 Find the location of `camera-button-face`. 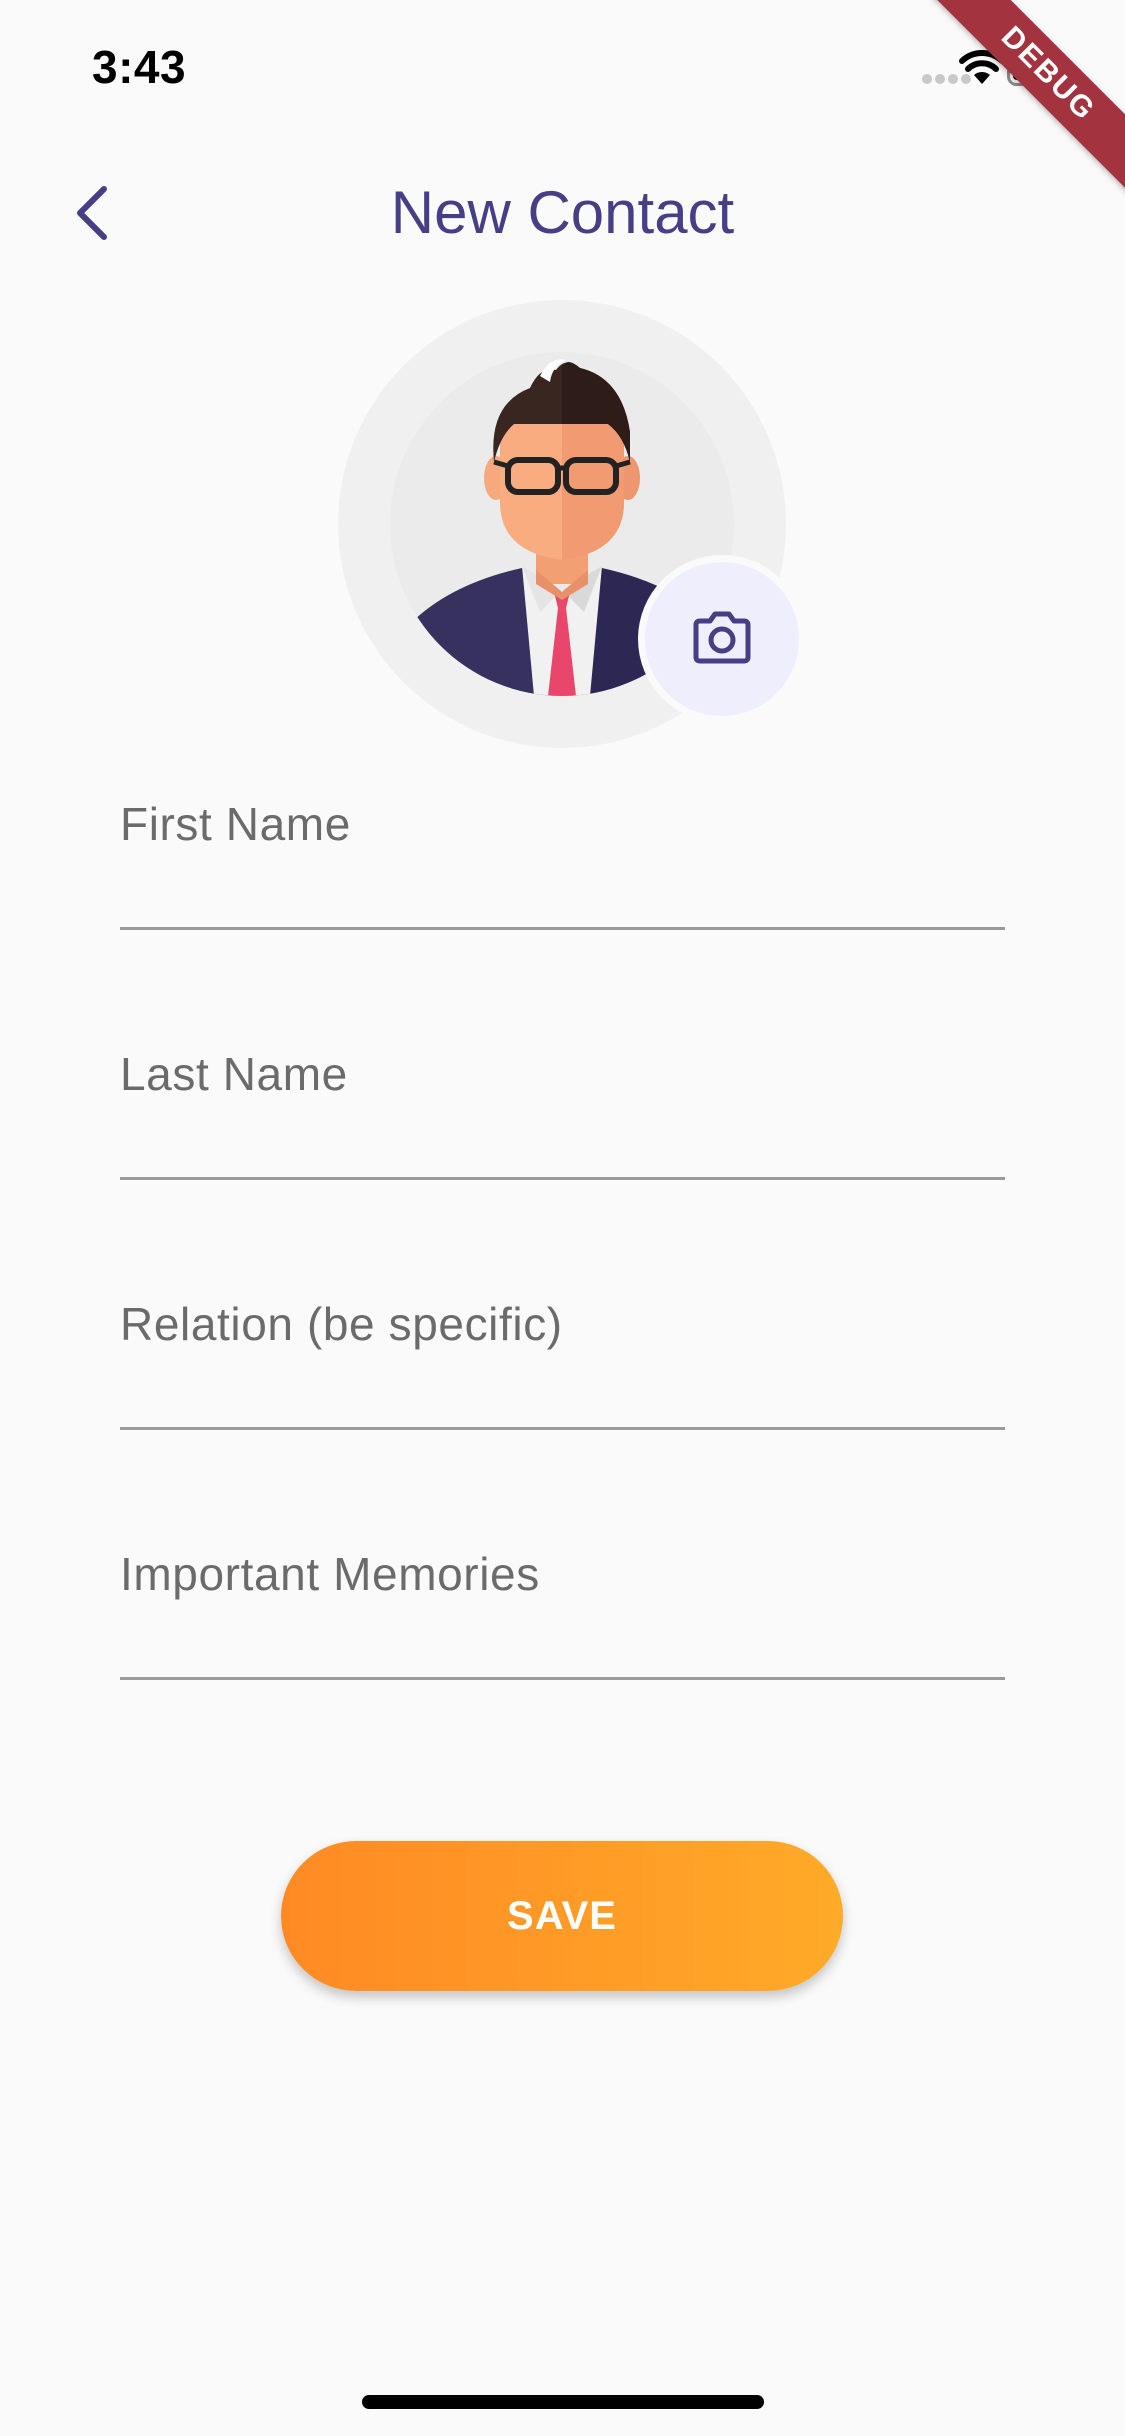

camera-button-face is located at coordinates (722, 639).